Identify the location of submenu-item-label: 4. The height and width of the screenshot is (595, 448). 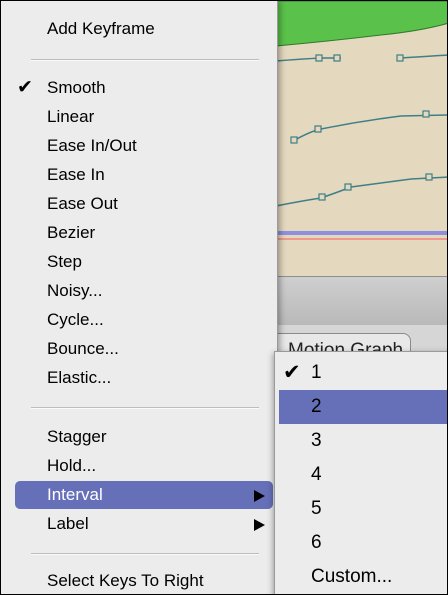
(316, 474).